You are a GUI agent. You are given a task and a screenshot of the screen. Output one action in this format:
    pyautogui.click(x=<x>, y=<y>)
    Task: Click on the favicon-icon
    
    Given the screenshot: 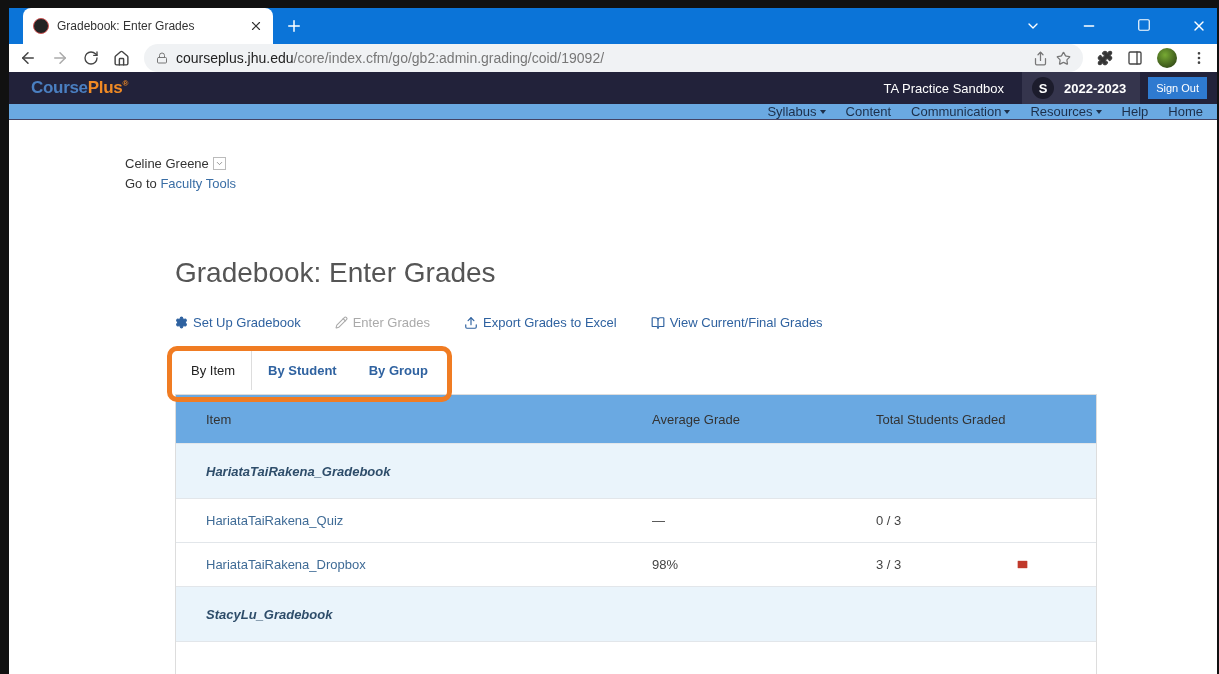 What is the action you would take?
    pyautogui.click(x=41, y=26)
    